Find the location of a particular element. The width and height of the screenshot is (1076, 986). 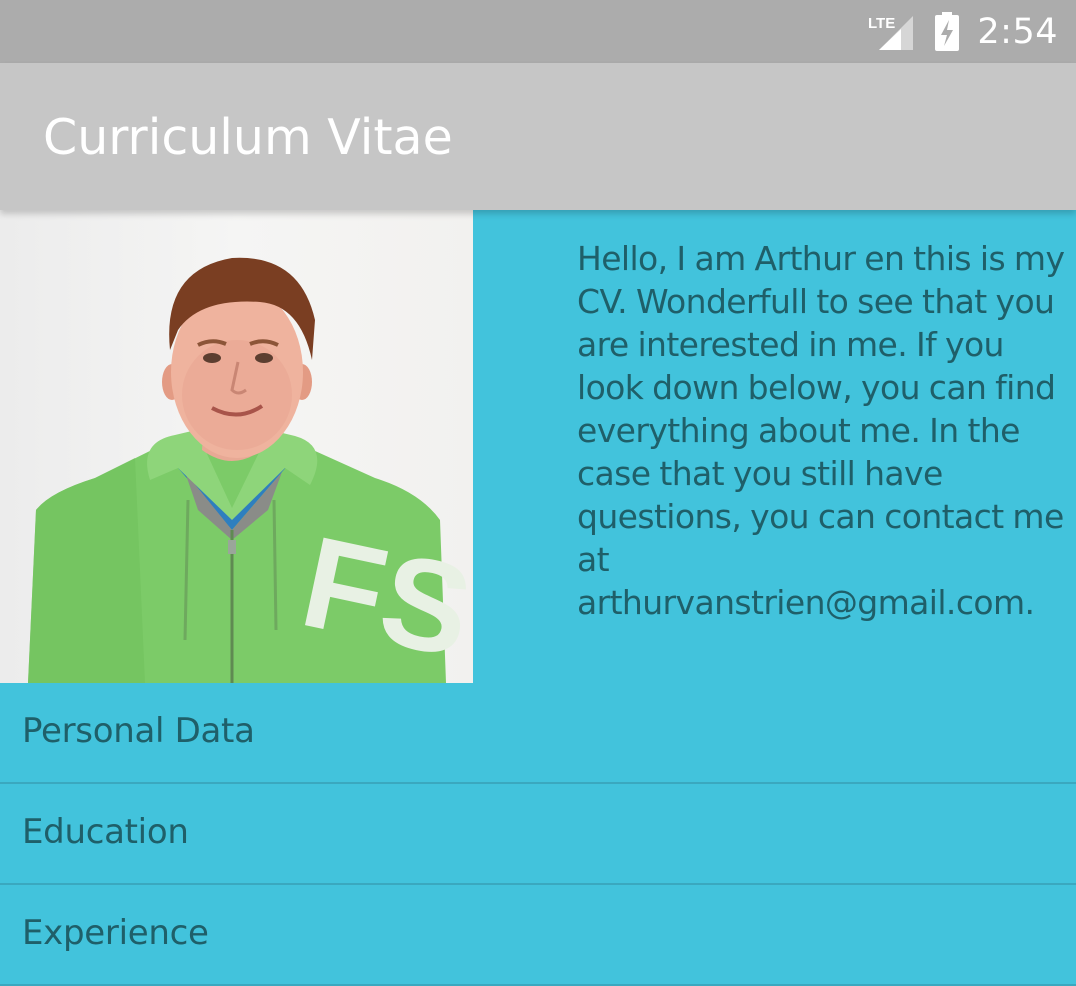

battery-charging-icon is located at coordinates (947, 31).